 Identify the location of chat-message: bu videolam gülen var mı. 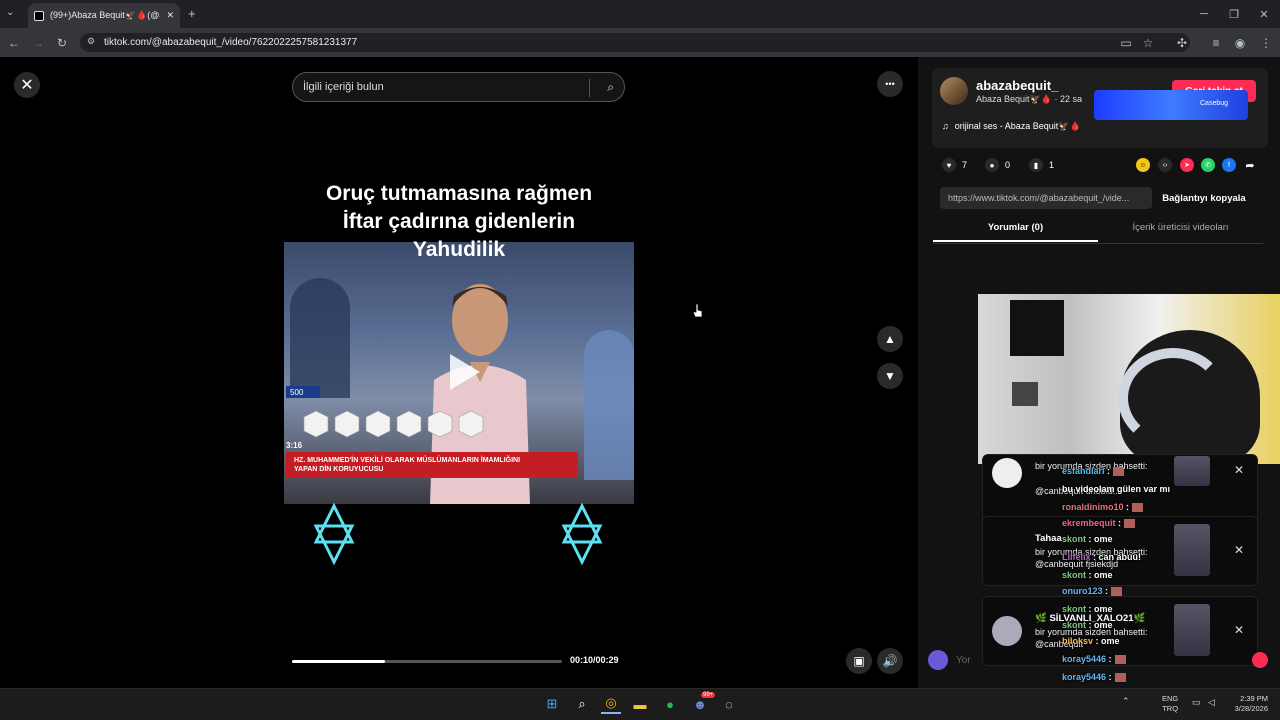
(1116, 489).